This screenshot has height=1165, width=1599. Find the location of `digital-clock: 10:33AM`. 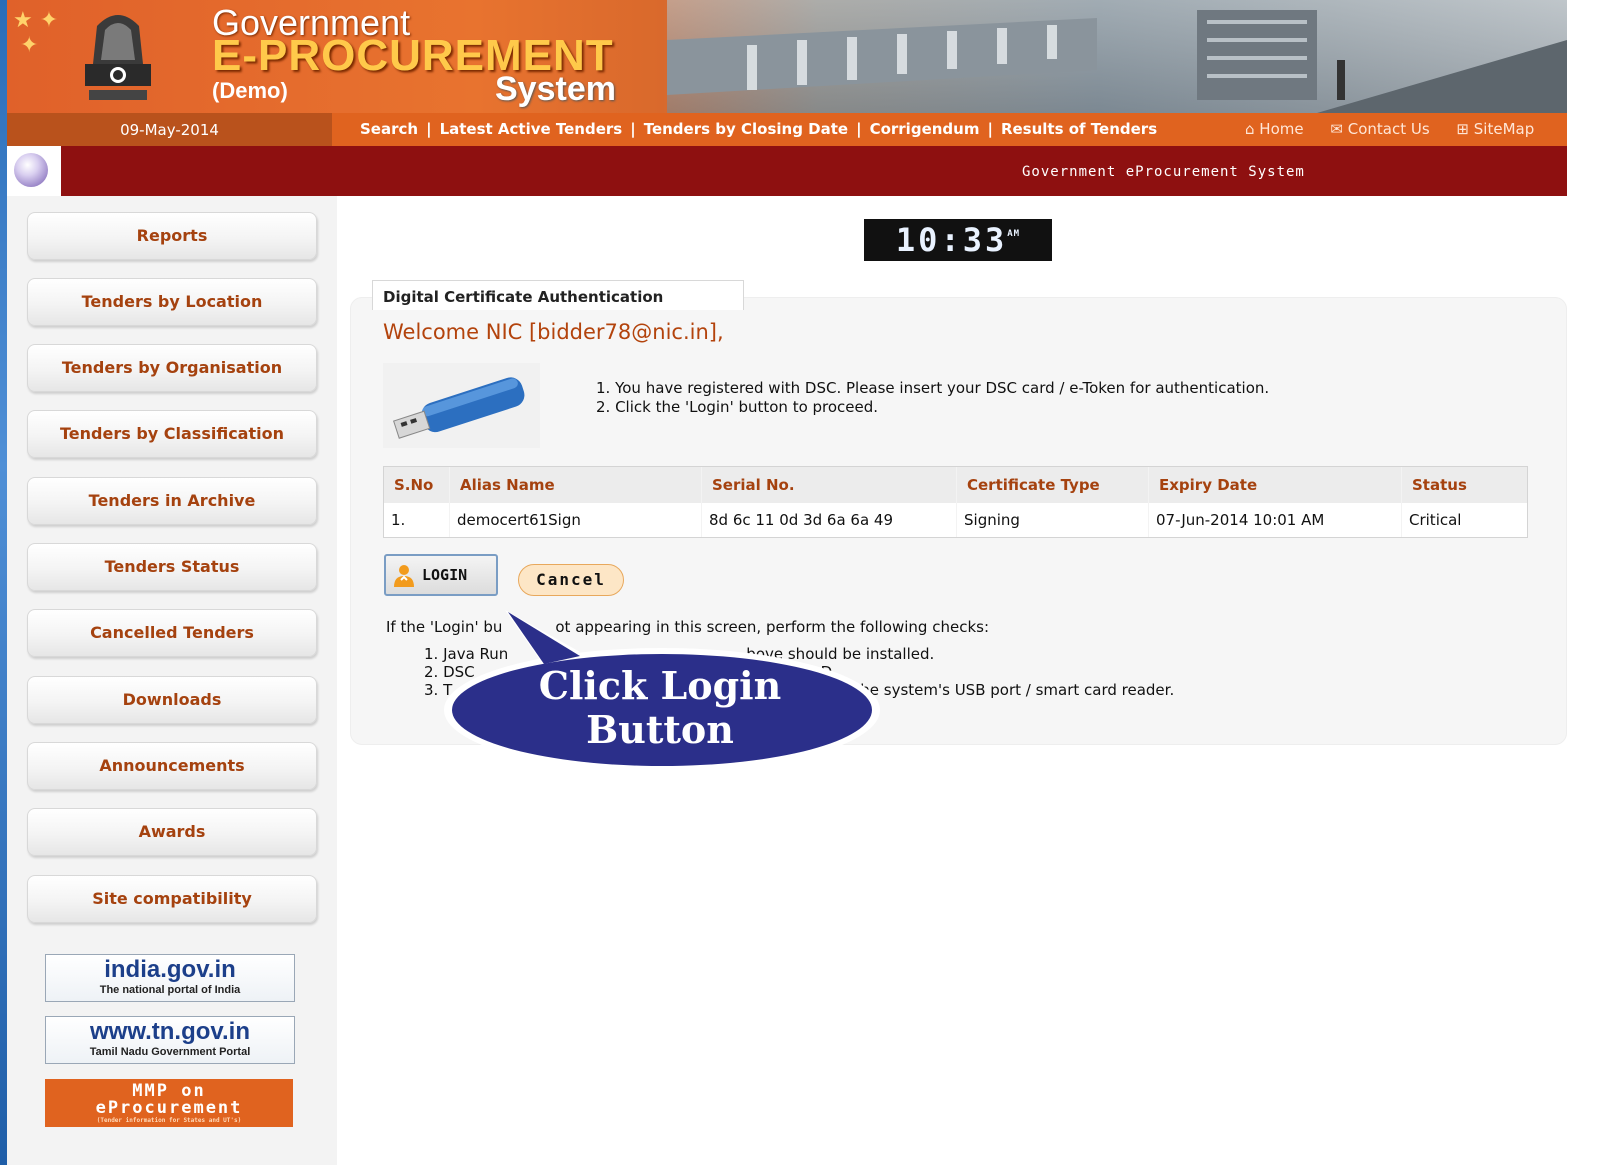

digital-clock: 10:33AM is located at coordinates (958, 240).